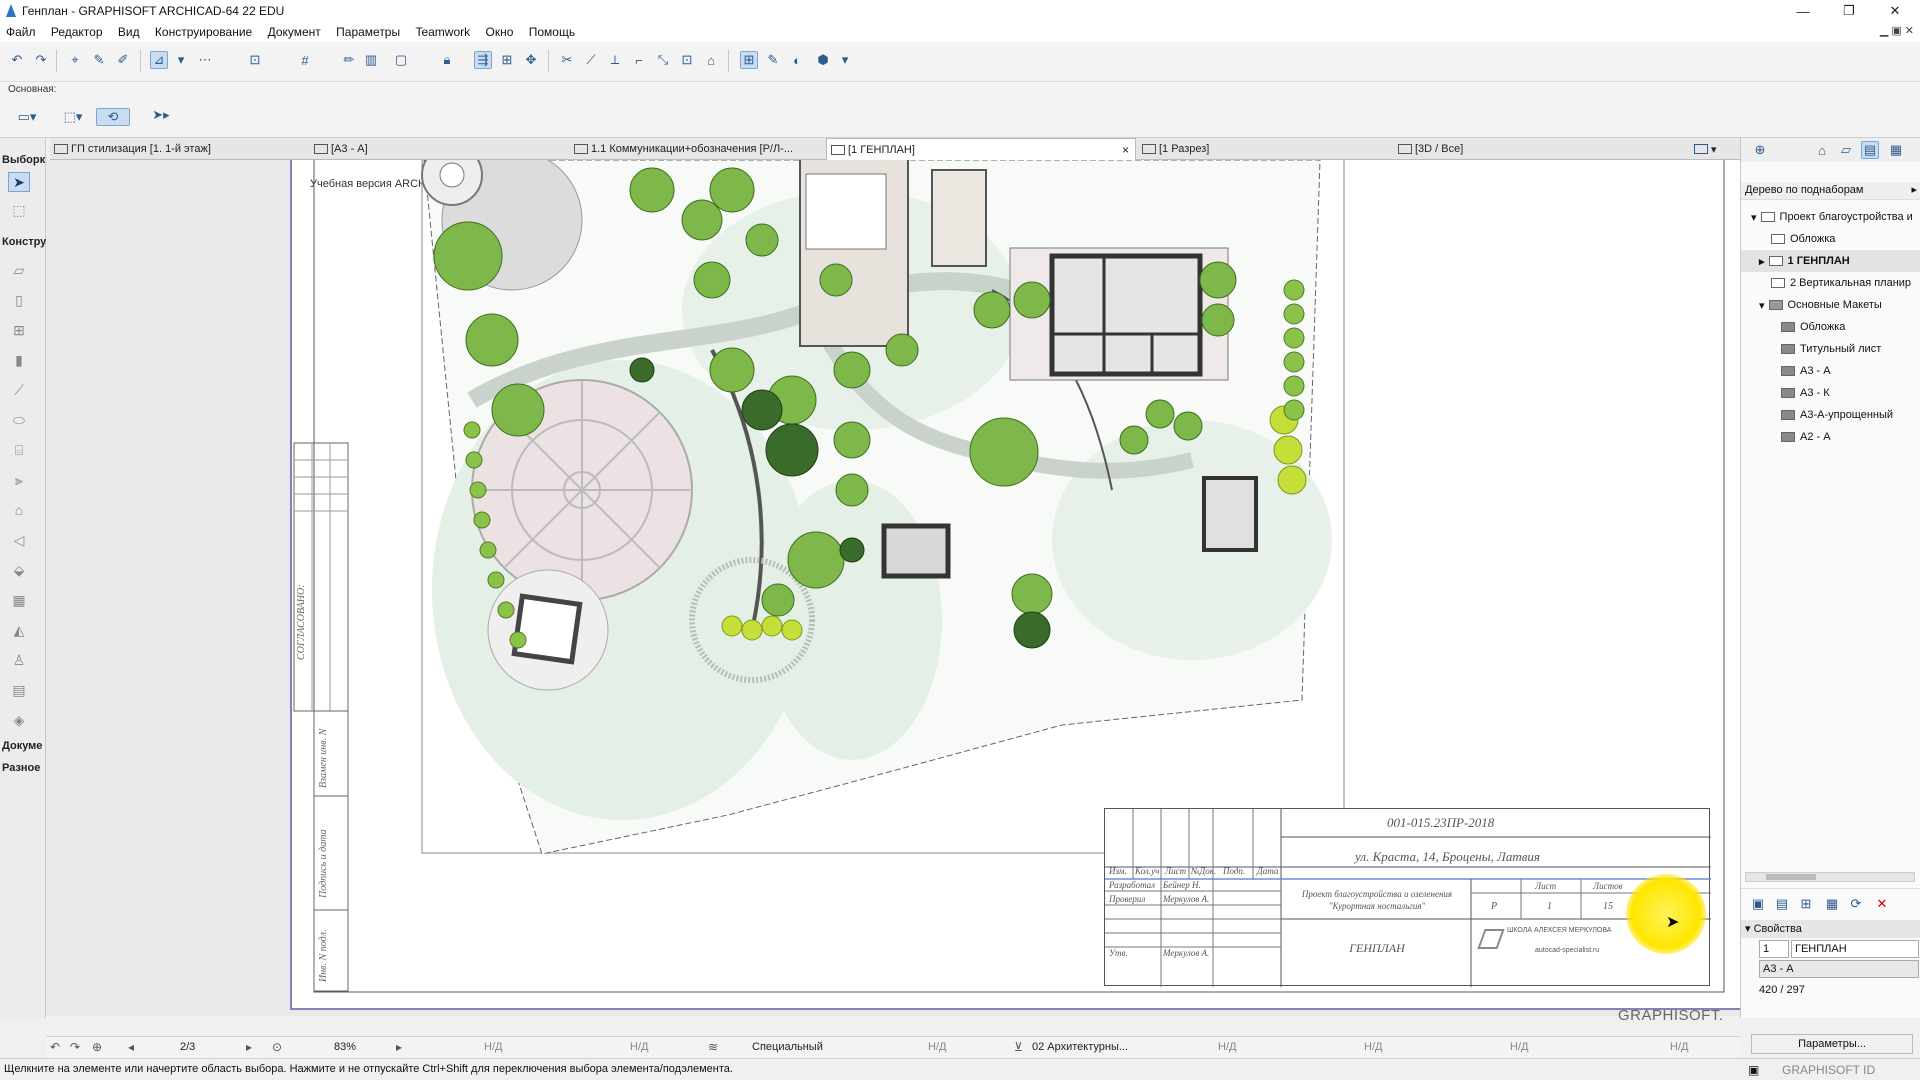 Image resolution: width=1920 pixels, height=1080 pixels. Describe the element at coordinates (1679, 1047) in the screenshot. I see `graphic-override-value: Н/Д` at that location.